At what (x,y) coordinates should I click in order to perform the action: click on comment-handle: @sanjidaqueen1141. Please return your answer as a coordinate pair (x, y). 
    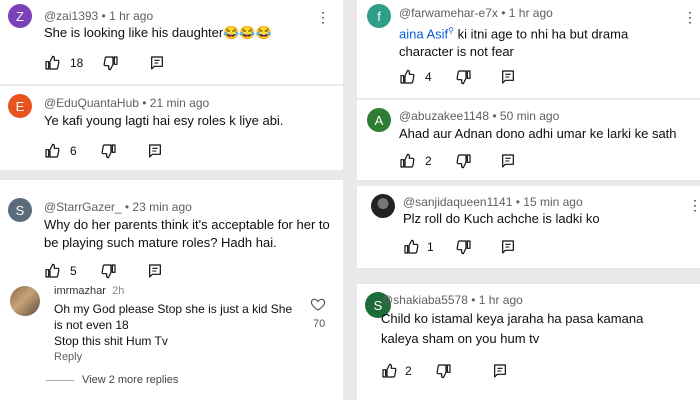
    Looking at the image, I should click on (457, 202).